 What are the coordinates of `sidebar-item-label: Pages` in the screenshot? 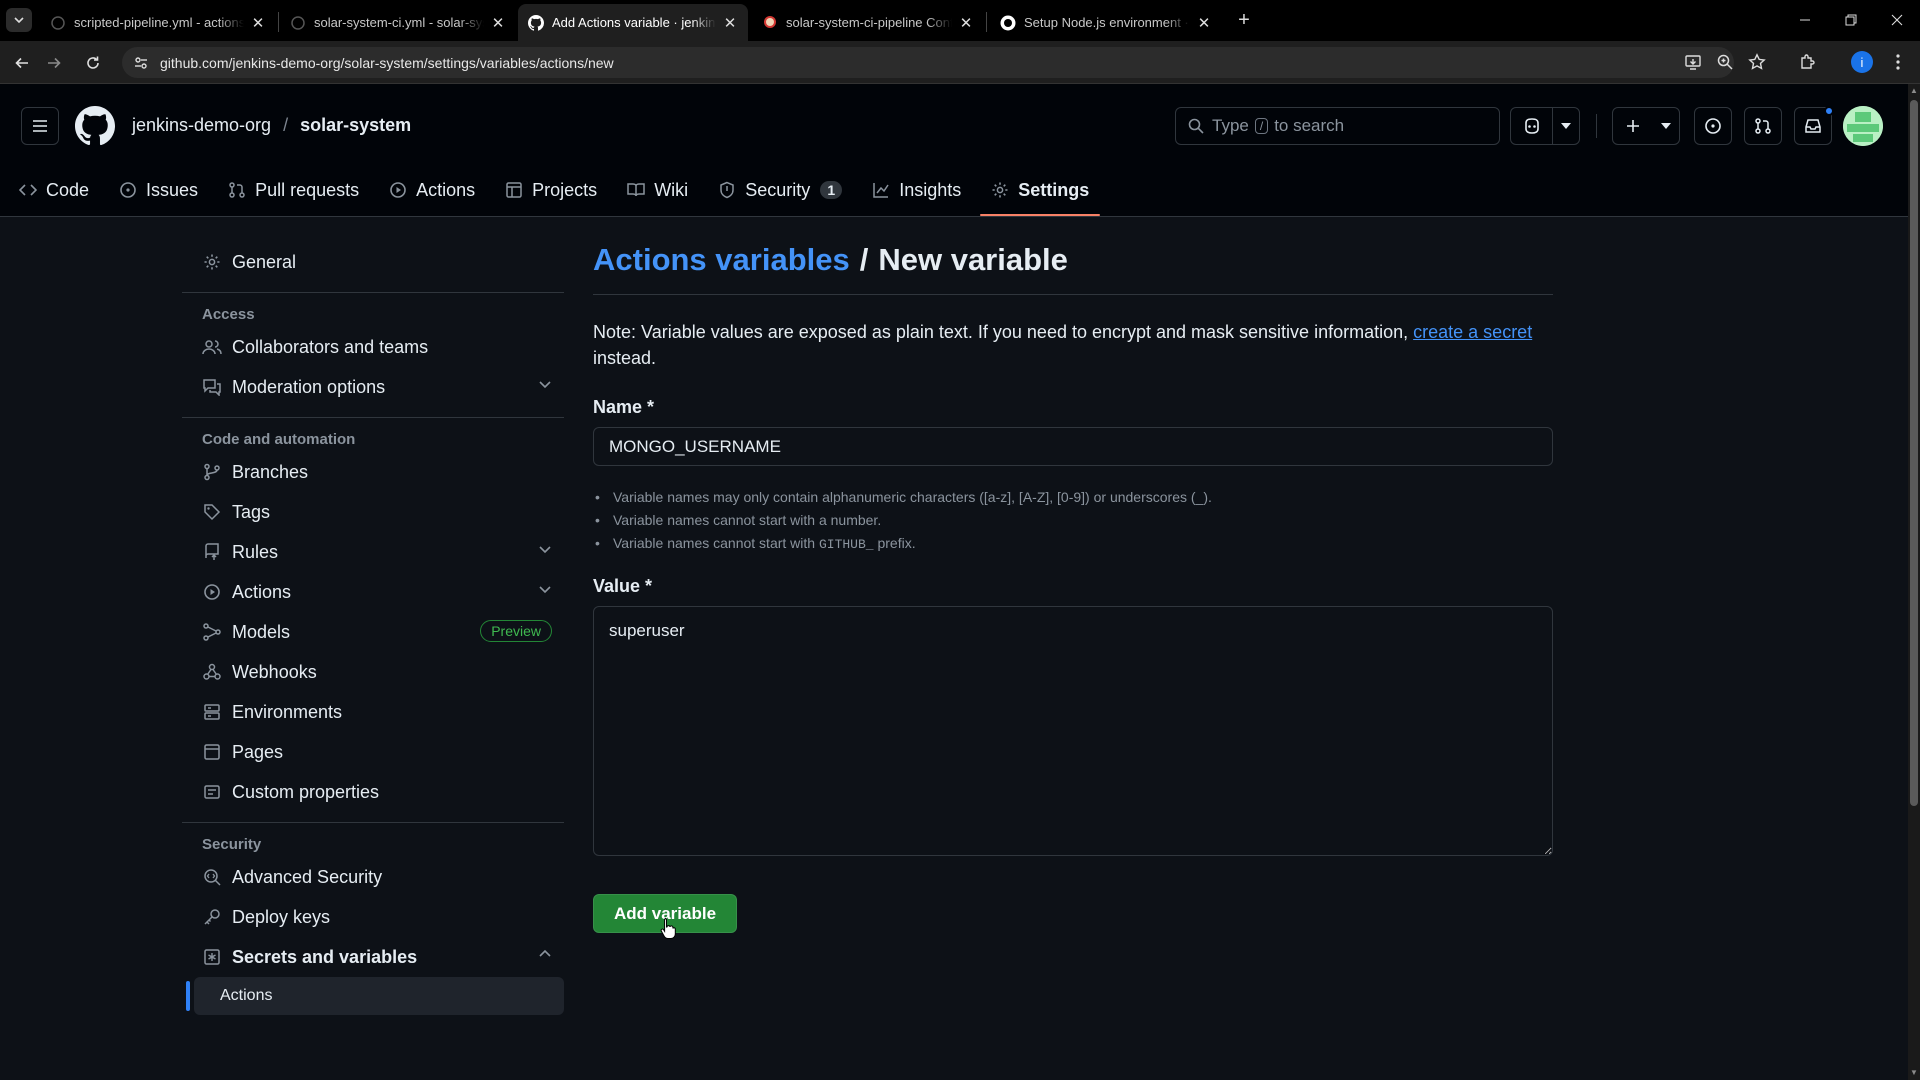 It's located at (258, 751).